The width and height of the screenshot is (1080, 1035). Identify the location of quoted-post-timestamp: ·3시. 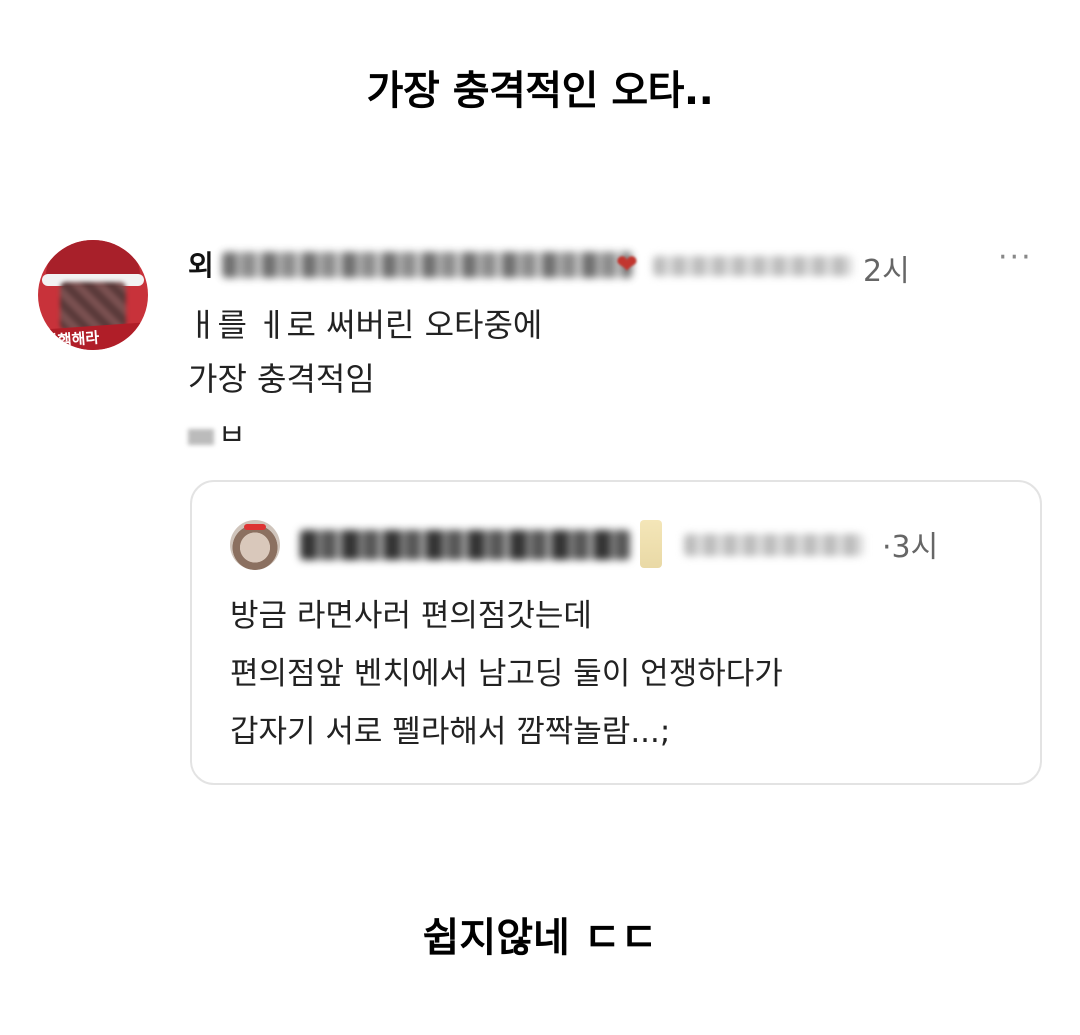
(910, 547).